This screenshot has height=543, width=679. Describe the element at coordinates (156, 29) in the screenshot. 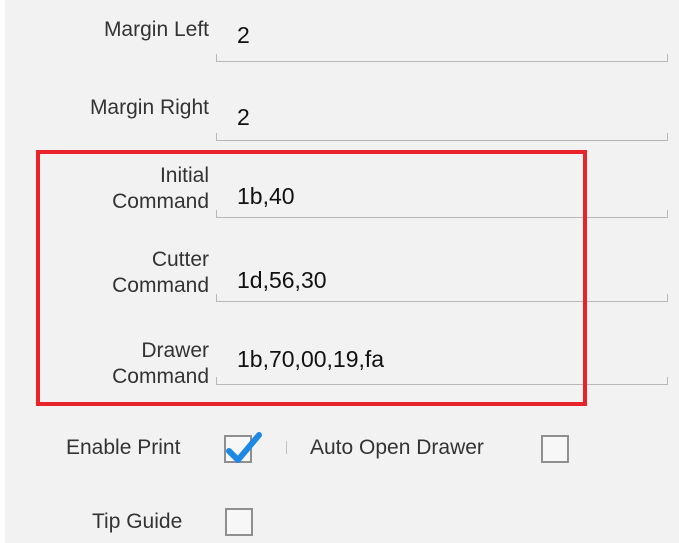

I see `margin-left-label: Margin Left` at that location.